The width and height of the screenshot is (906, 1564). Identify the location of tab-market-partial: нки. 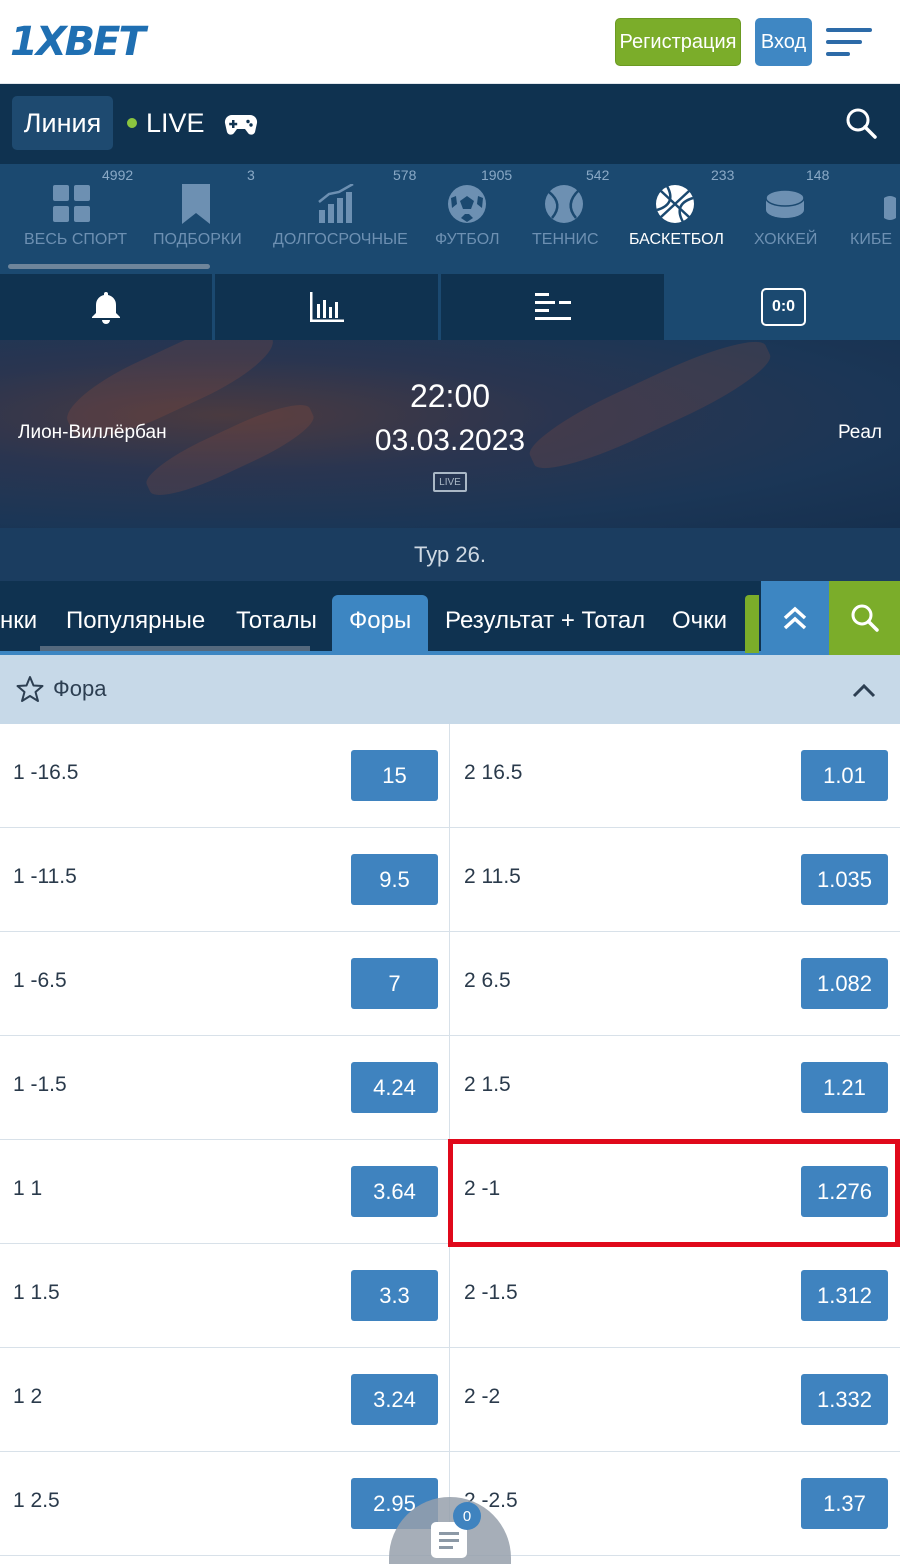
(18, 624).